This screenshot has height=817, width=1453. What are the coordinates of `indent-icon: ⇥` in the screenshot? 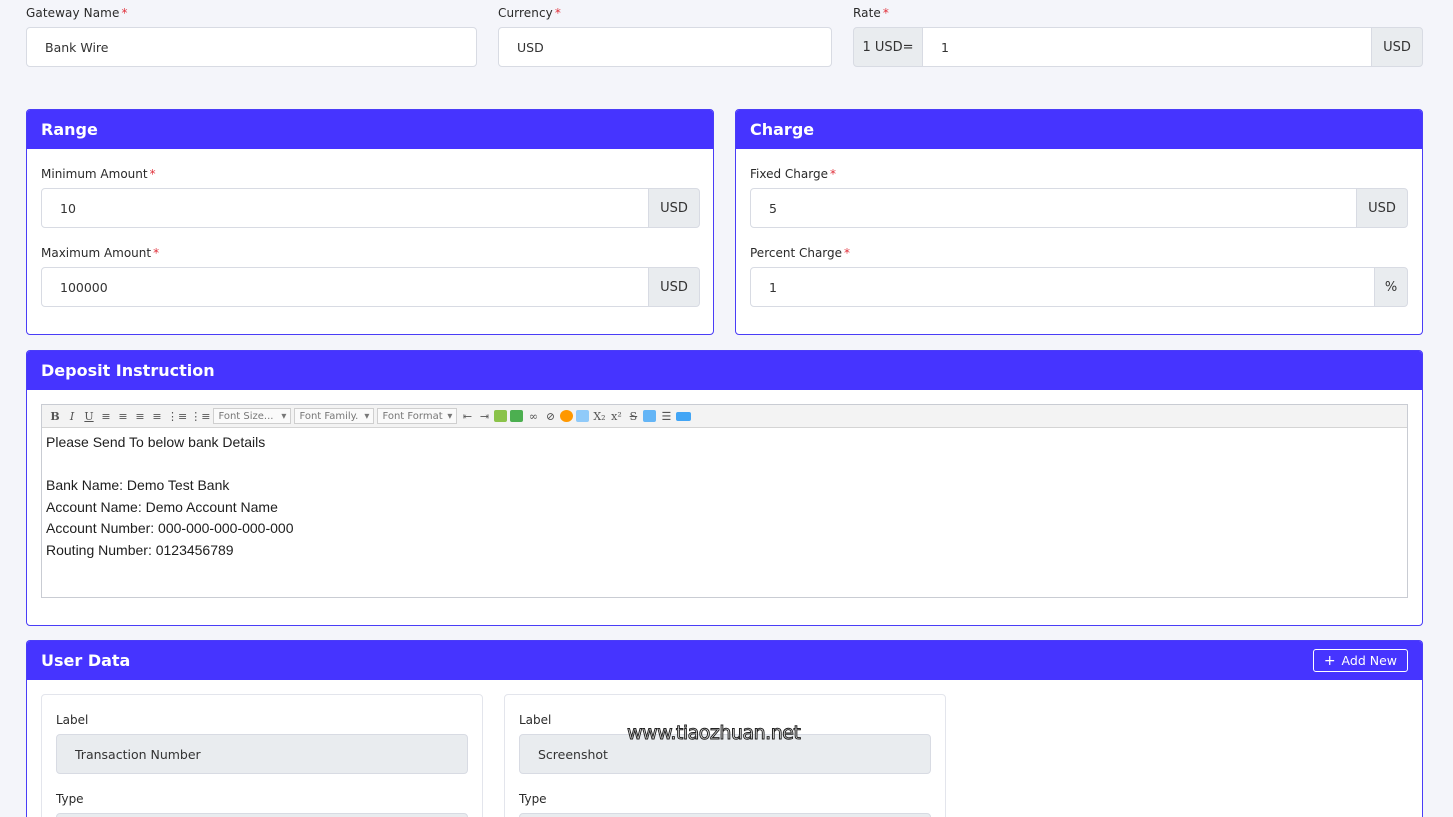 It's located at (484, 416).